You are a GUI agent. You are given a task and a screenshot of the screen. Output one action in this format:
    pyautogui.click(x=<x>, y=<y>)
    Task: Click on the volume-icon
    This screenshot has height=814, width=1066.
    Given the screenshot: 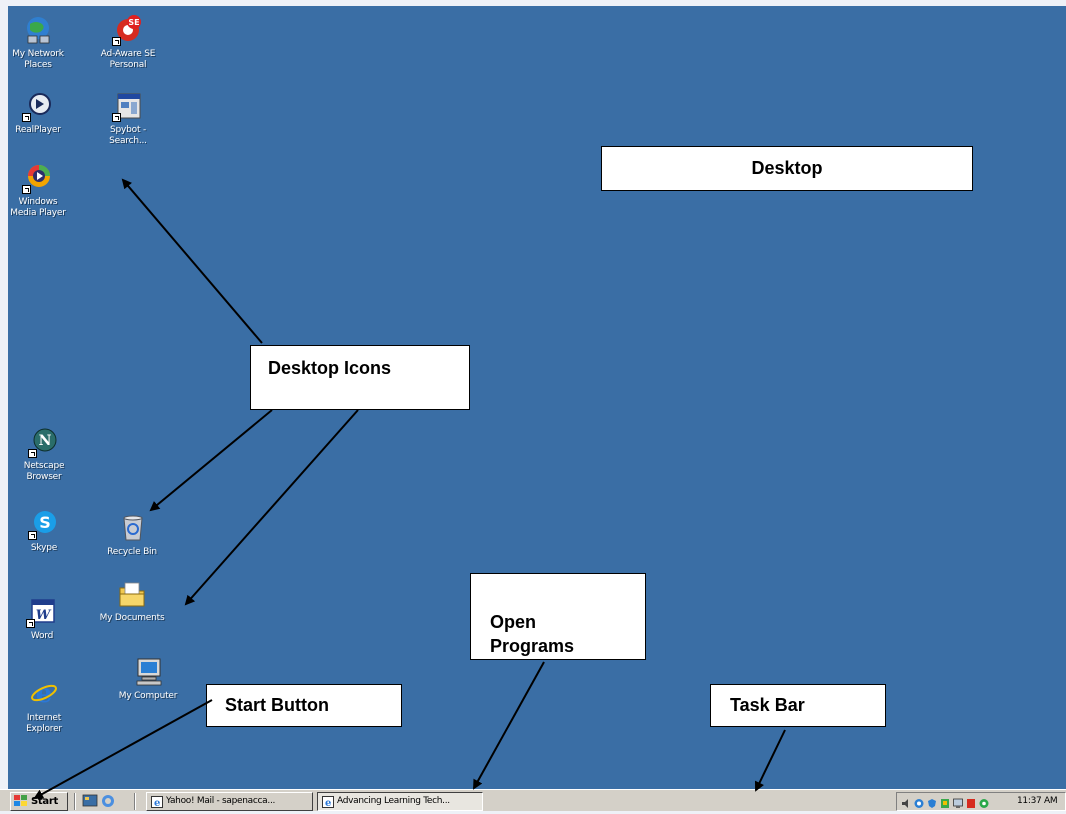 What is the action you would take?
    pyautogui.click(x=906, y=802)
    